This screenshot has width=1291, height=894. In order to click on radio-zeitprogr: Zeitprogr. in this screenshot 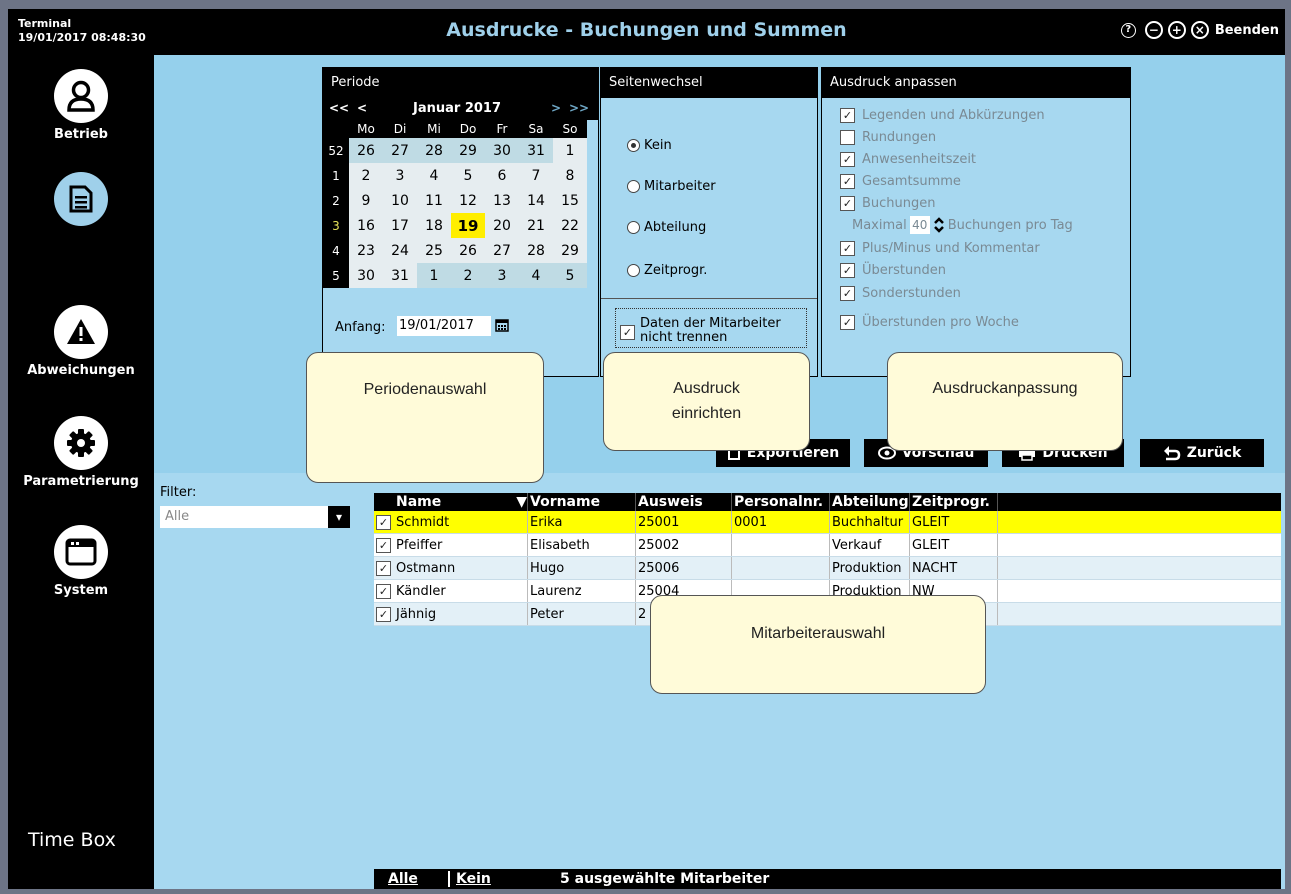, I will do `click(667, 270)`.